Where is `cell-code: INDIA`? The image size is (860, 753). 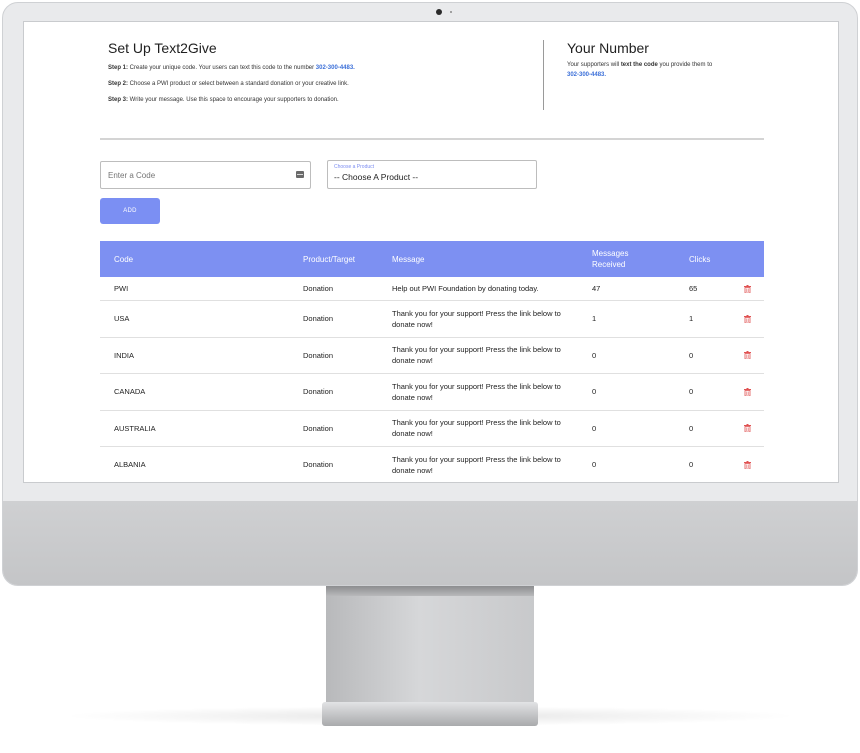
cell-code: INDIA is located at coordinates (124, 355).